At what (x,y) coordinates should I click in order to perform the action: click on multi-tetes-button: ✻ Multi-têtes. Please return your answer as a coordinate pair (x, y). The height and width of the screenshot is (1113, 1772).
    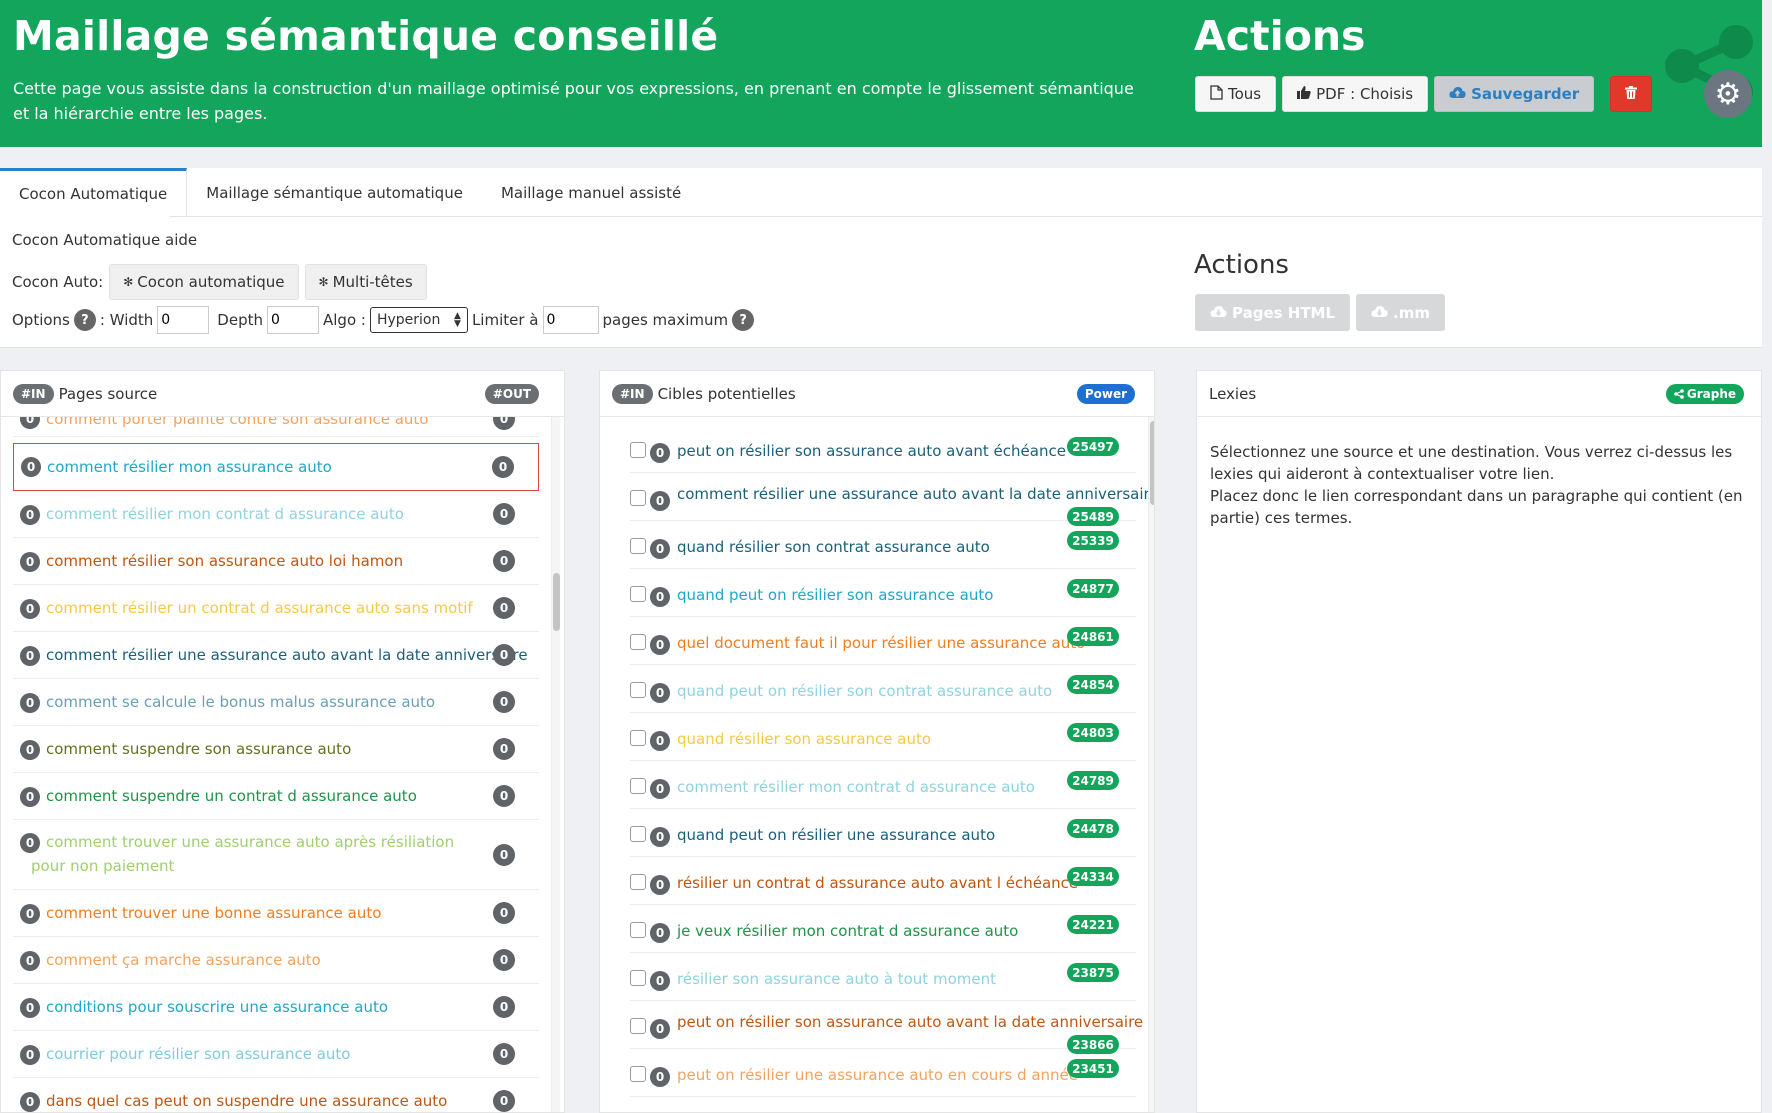
    Looking at the image, I should click on (365, 282).